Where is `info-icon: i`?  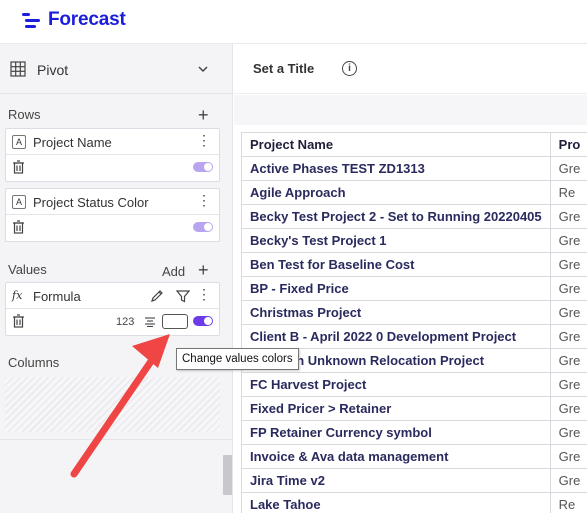
info-icon: i is located at coordinates (349, 68).